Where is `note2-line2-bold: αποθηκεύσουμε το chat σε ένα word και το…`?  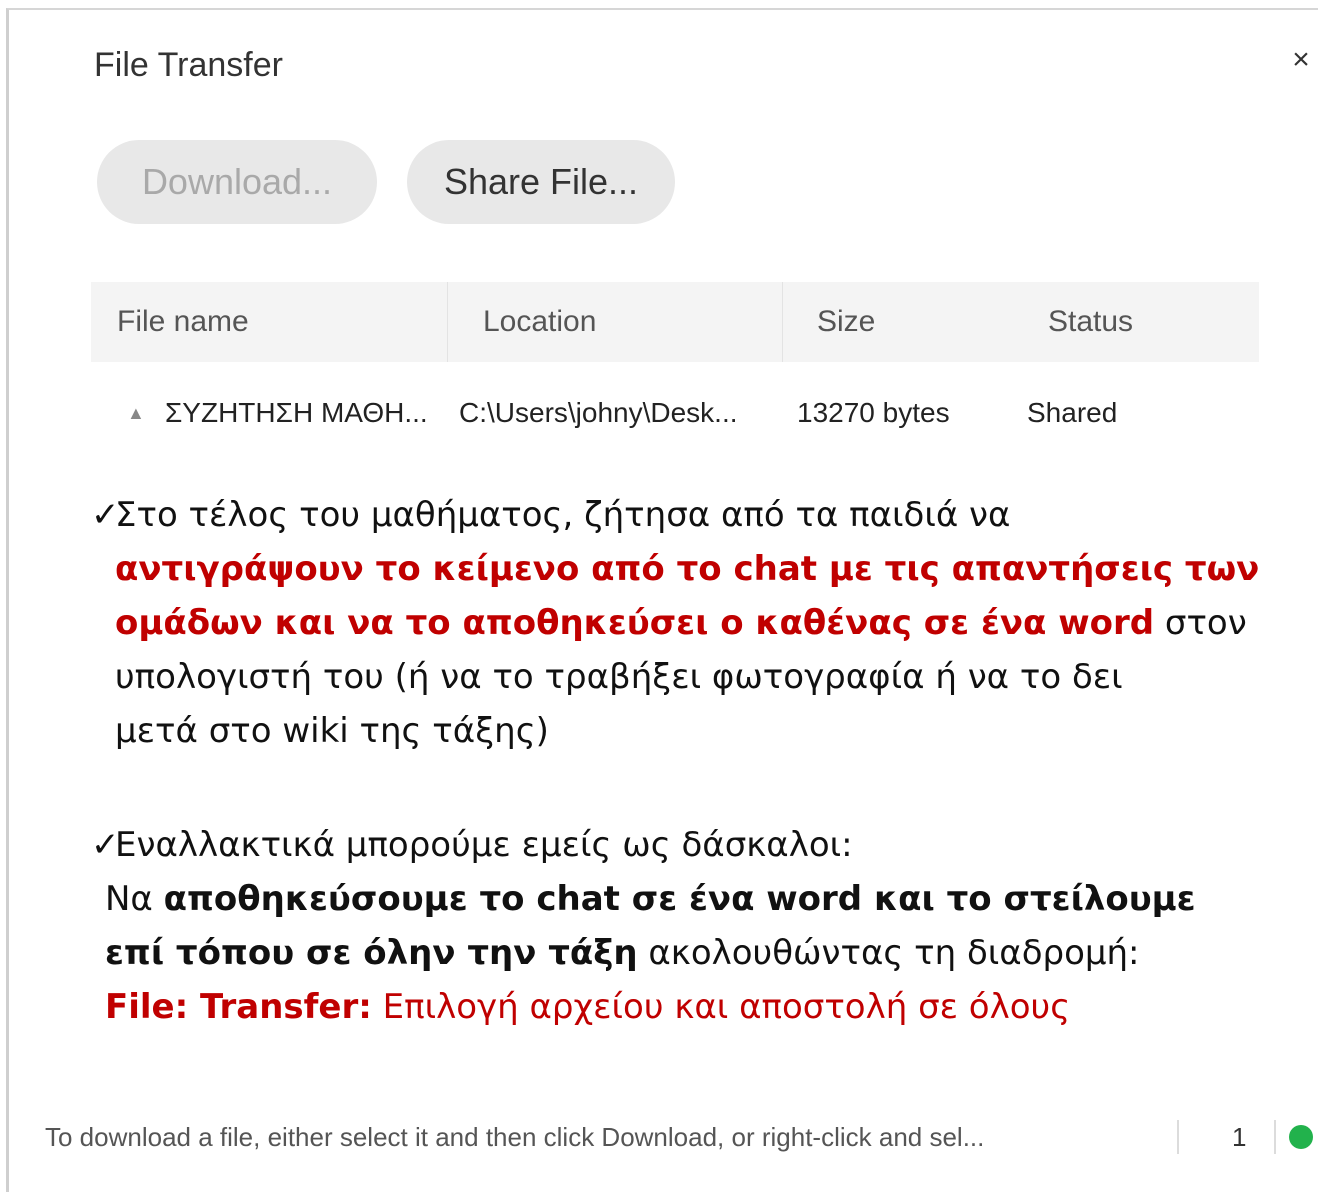 note2-line2-bold: αποθηκεύσουμε το chat σε ένα word και το… is located at coordinates (679, 899).